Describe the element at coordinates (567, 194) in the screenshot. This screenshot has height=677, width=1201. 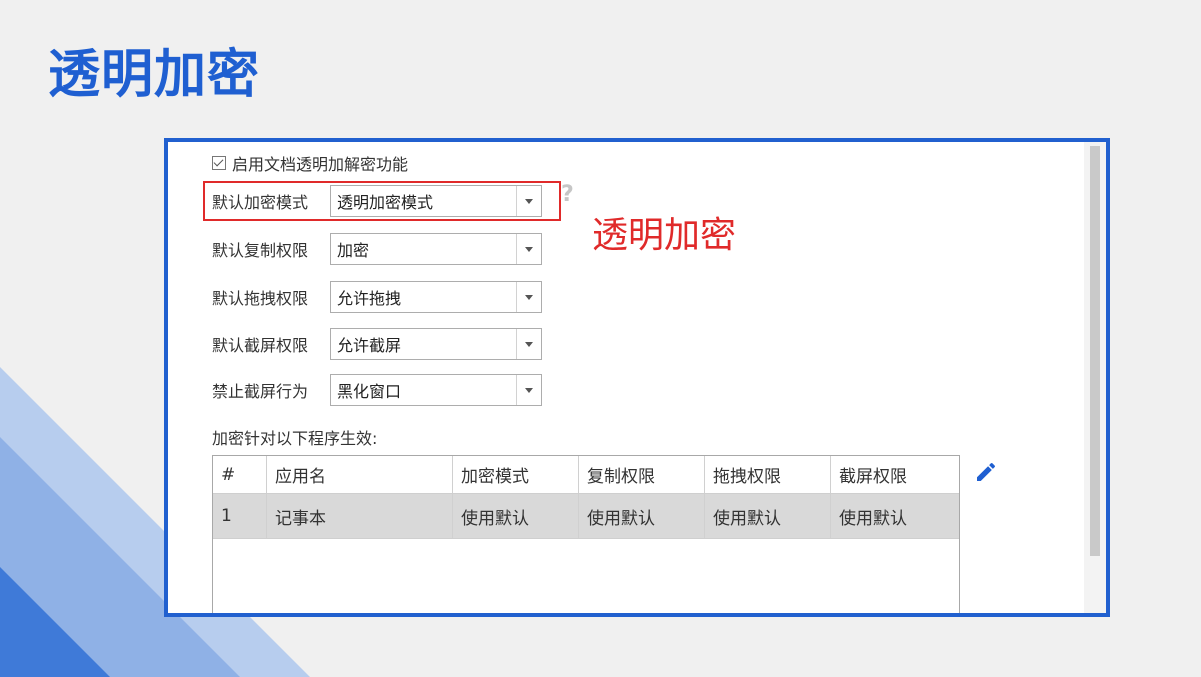
I see `question-icon: ?` at that location.